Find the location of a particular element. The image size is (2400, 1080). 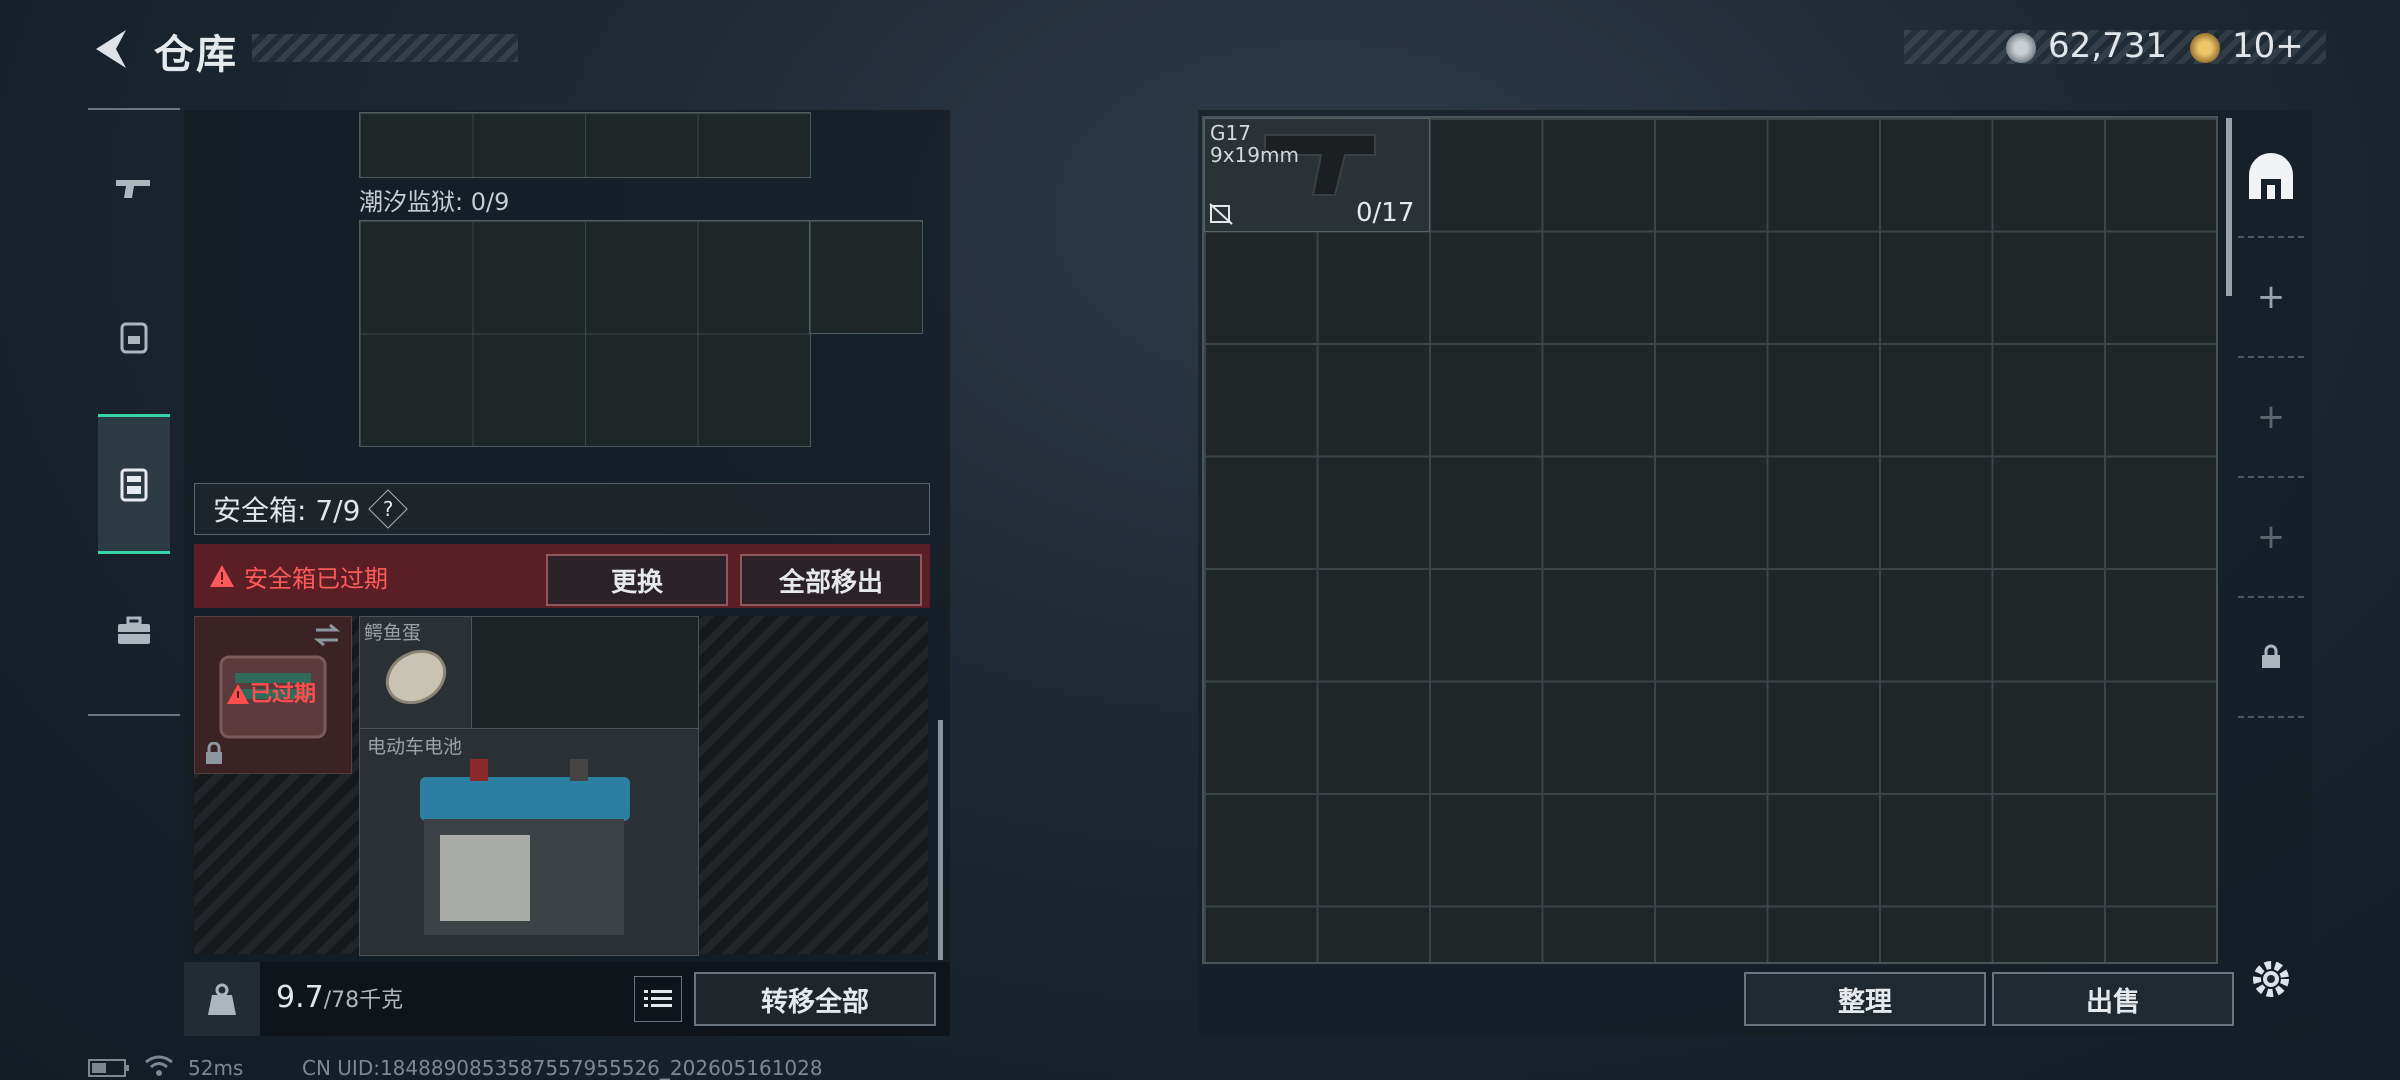

tab-toolbox is located at coordinates (134, 632).